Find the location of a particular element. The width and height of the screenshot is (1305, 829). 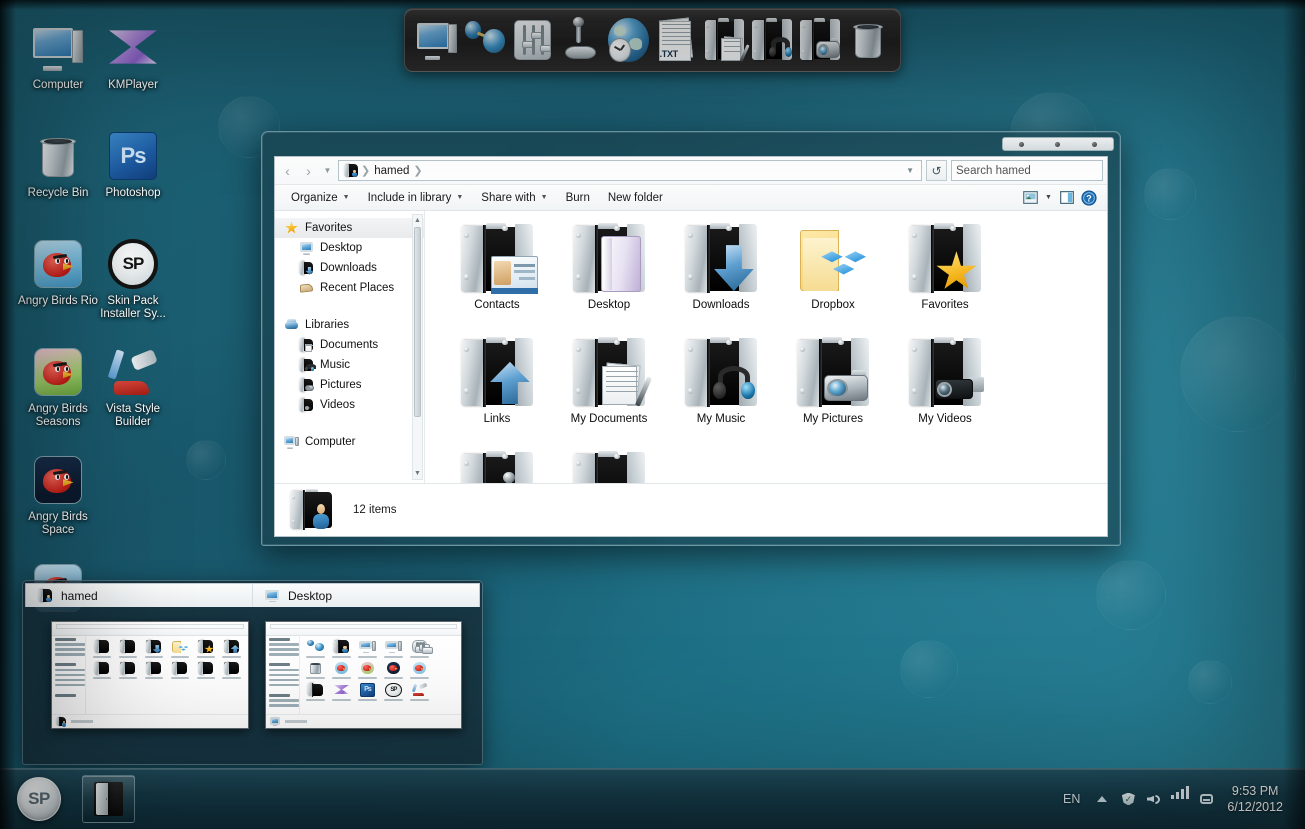

file-item-my-music: My Music is located at coordinates (721, 392).